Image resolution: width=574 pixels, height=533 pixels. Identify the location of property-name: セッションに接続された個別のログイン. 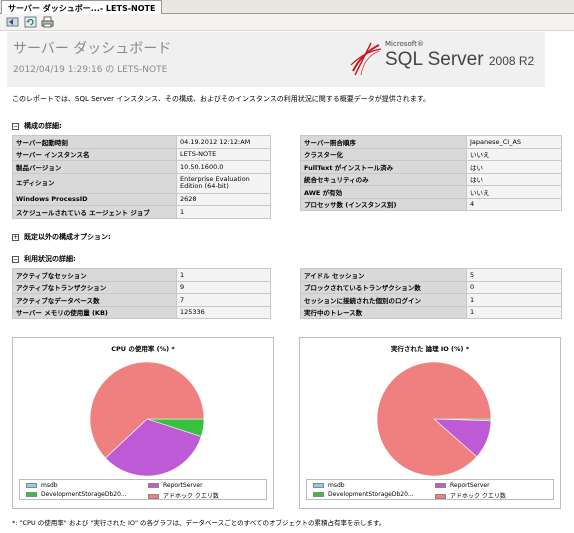
(383, 300).